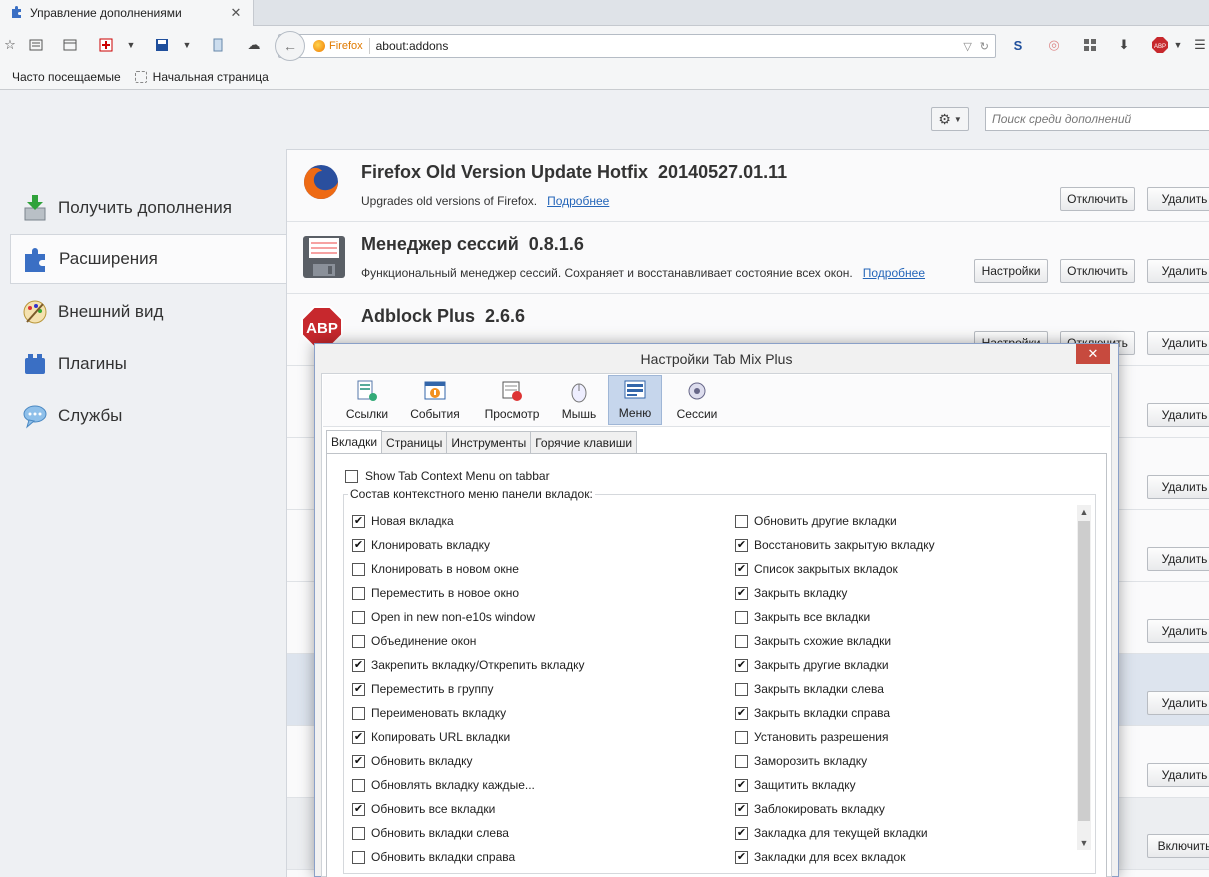  I want to click on options-scrollbar: ▲ ▼, so click(1084, 677).